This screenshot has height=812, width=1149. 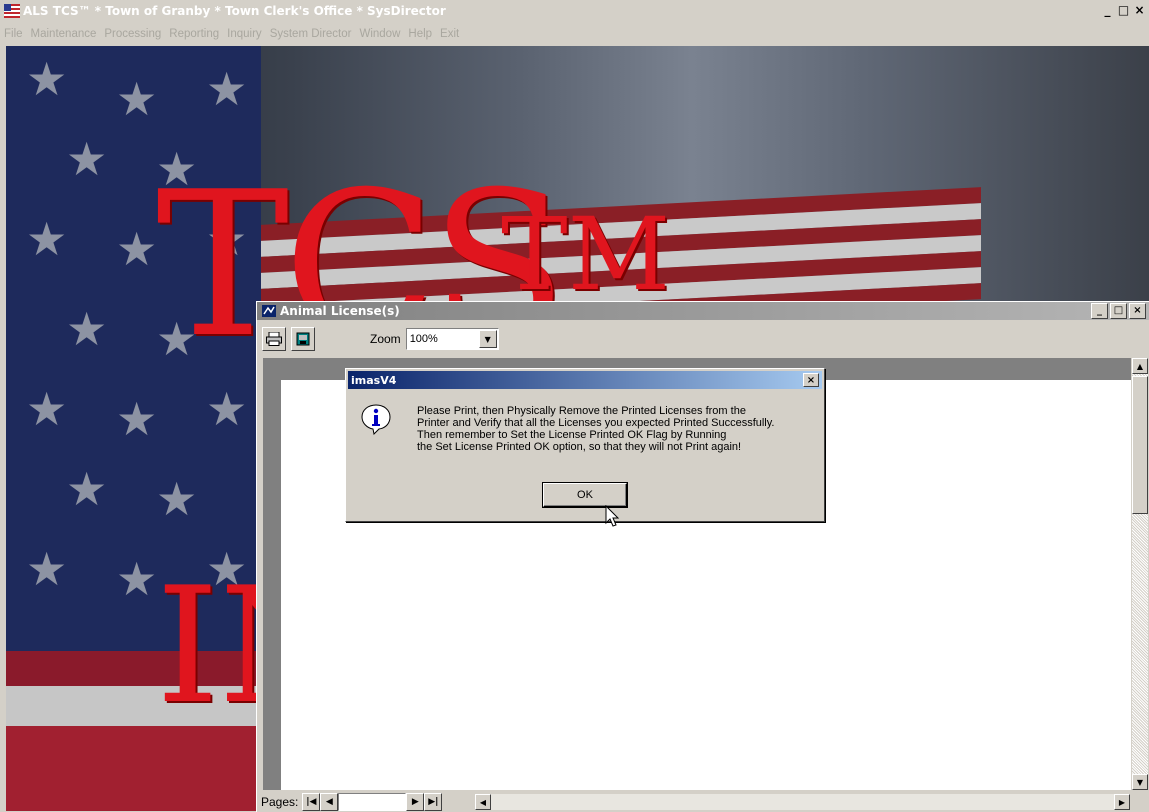 I want to click on menu-window: Window, so click(x=379, y=34).